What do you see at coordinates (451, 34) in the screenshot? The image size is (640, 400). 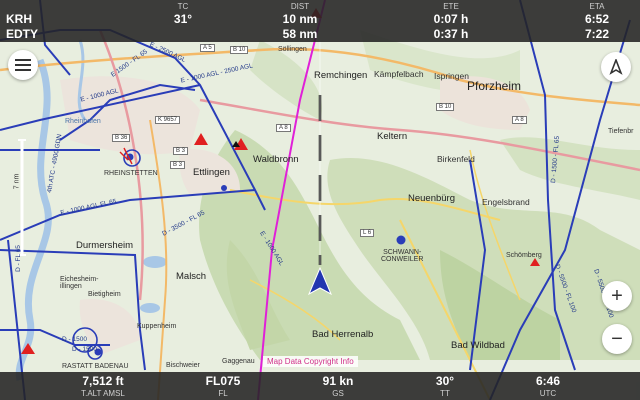 I see `ete-total-value: 0:37 h` at bounding box center [451, 34].